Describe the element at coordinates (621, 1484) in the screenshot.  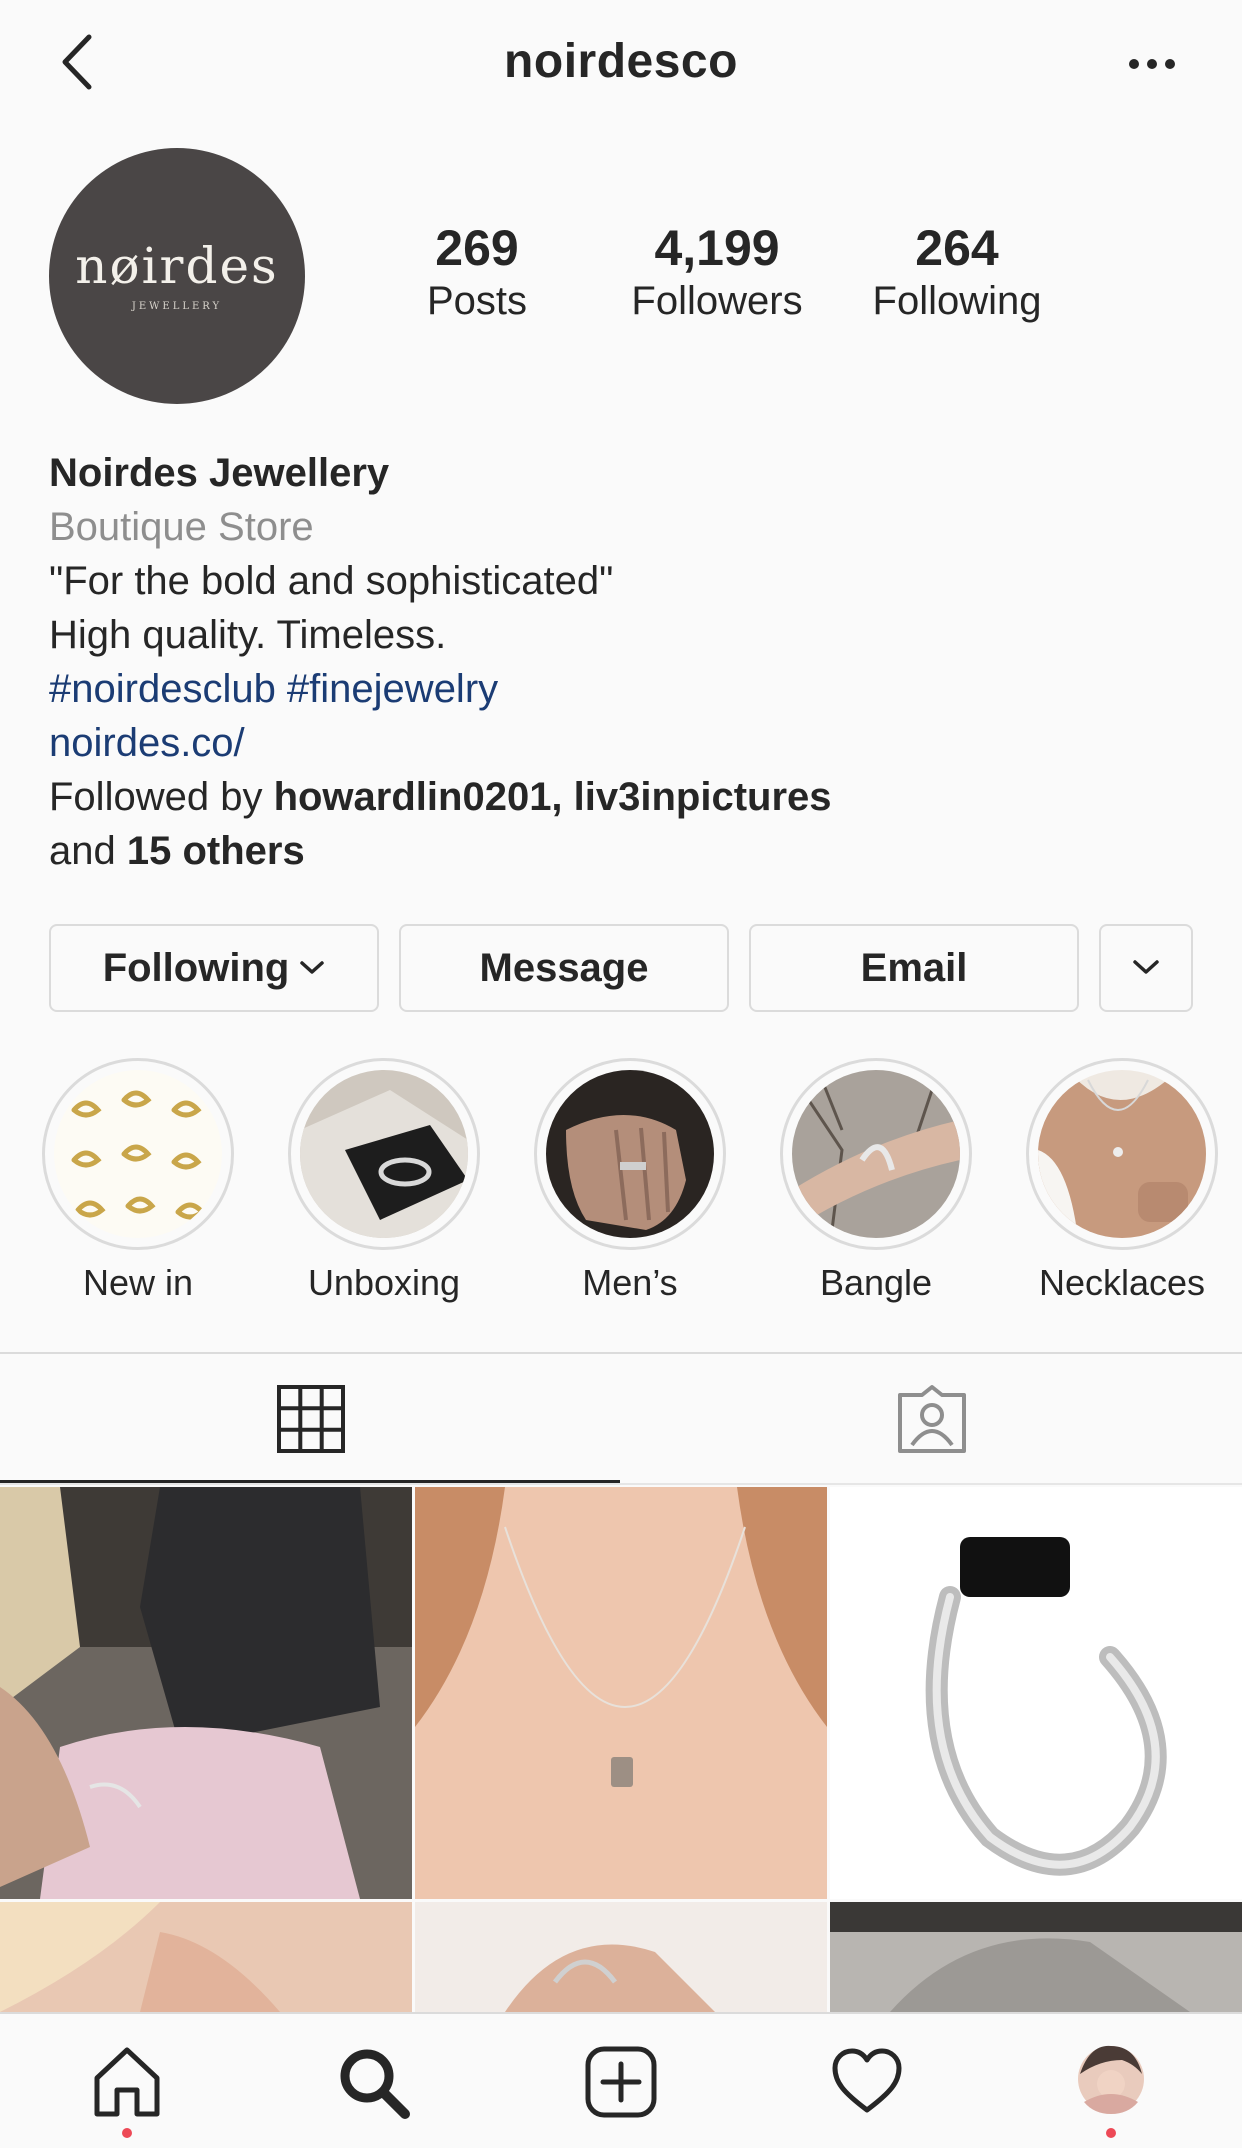
I see `grid-divider` at that location.